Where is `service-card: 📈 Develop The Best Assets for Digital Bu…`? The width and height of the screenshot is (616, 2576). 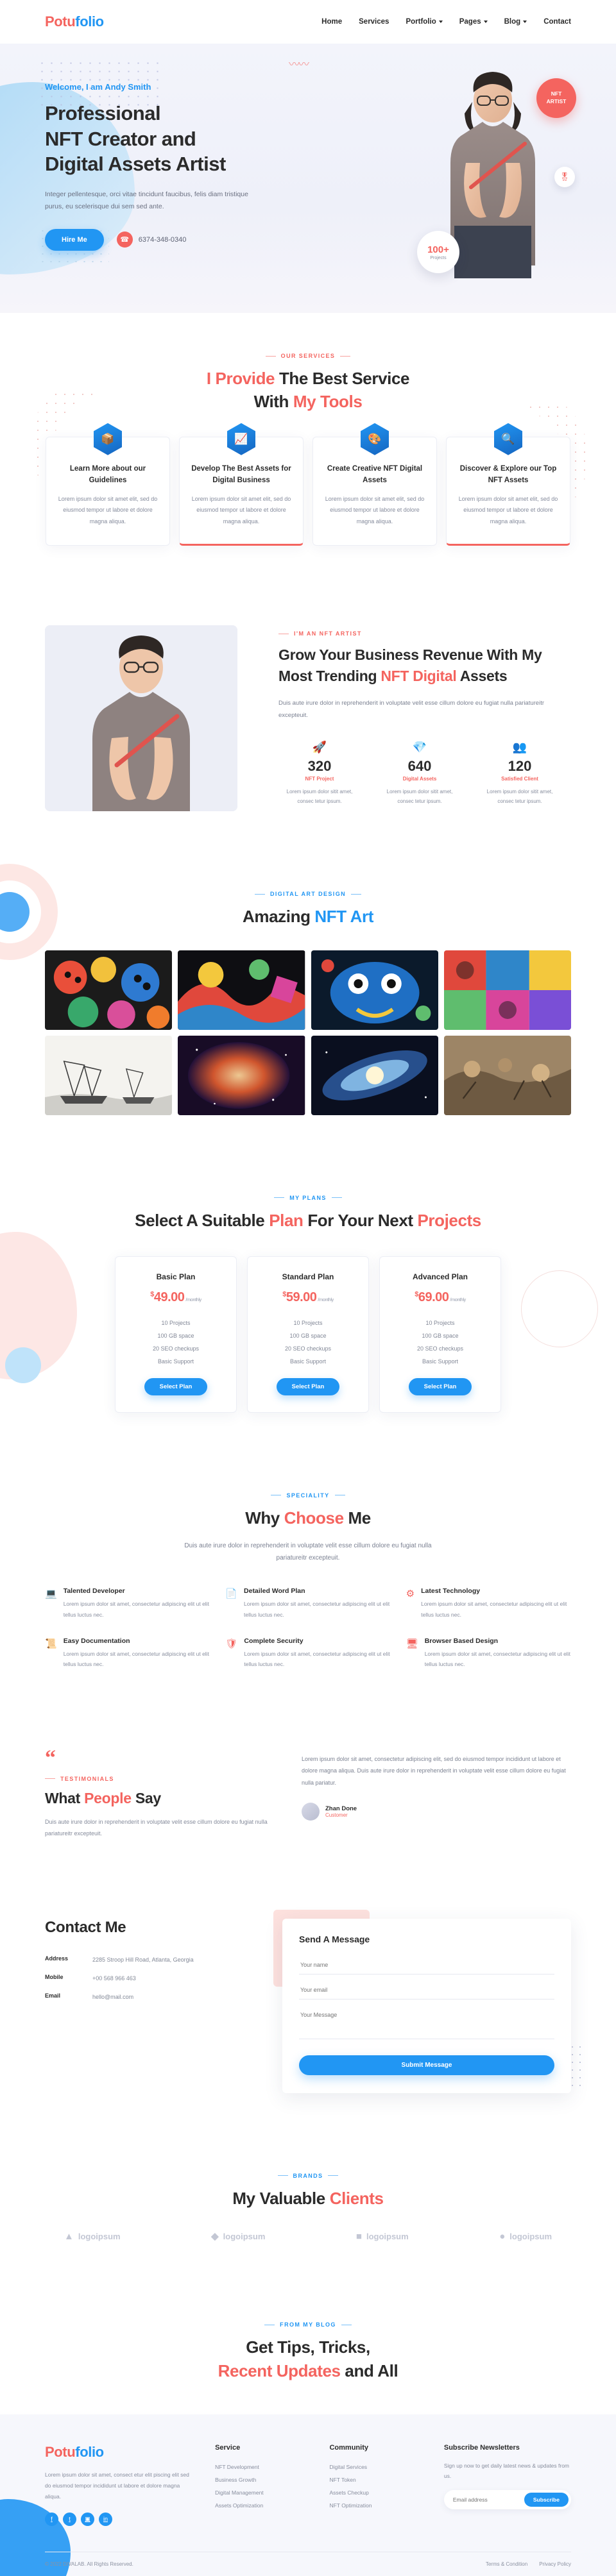
service-card: 📈 Develop The Best Assets for Digital Bu… is located at coordinates (242, 484).